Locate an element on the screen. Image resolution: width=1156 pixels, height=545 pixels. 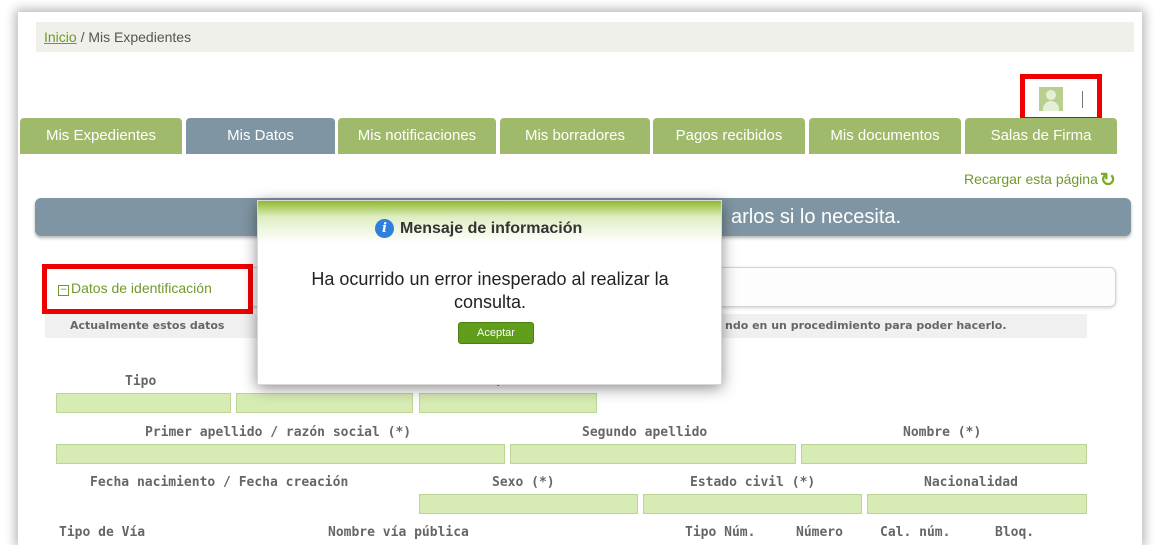
dialog-title: Mensaje de información is located at coordinates (491, 228).